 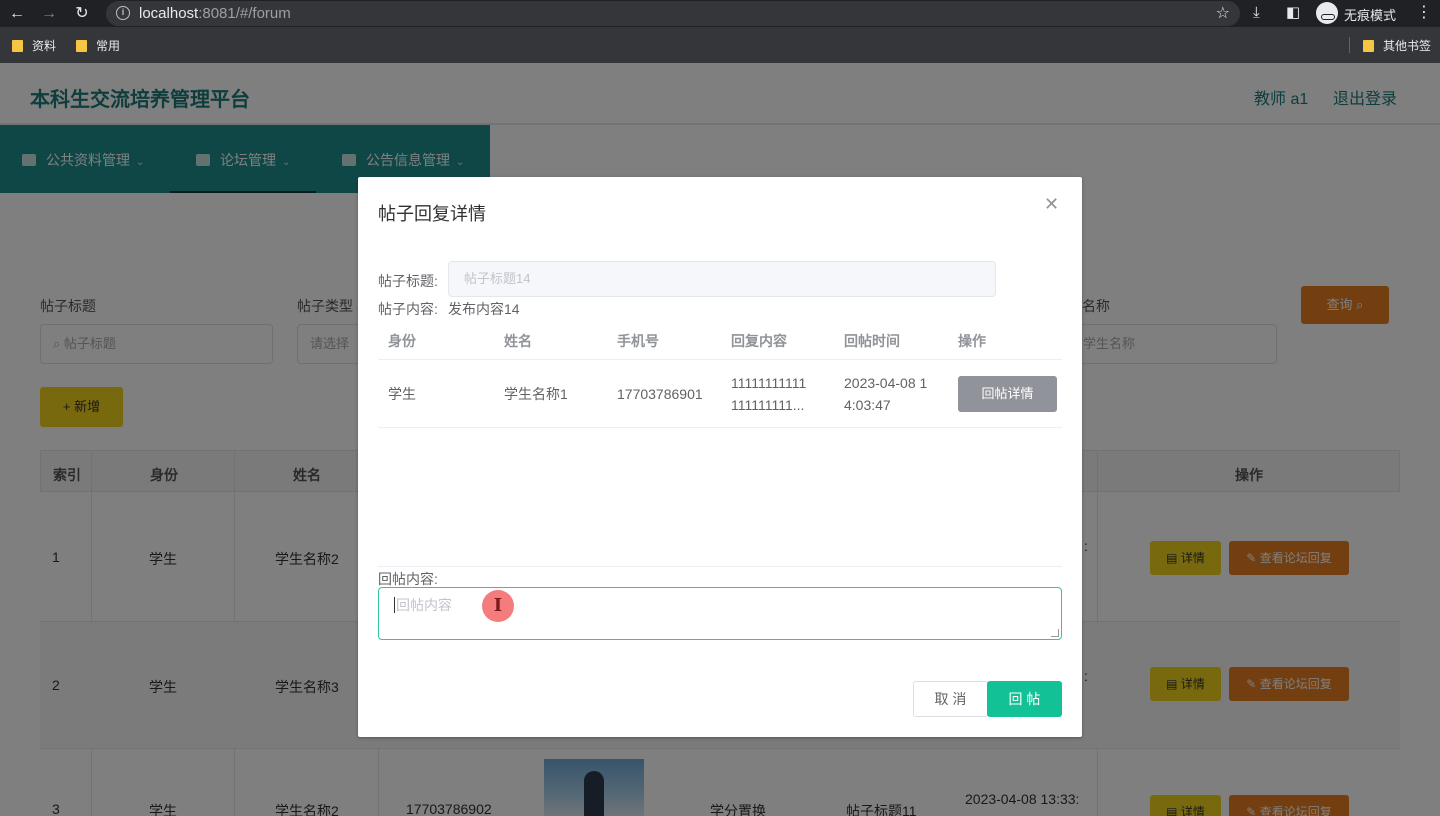 I want to click on url-text: localhost:8081/#/forum, so click(x=215, y=13).